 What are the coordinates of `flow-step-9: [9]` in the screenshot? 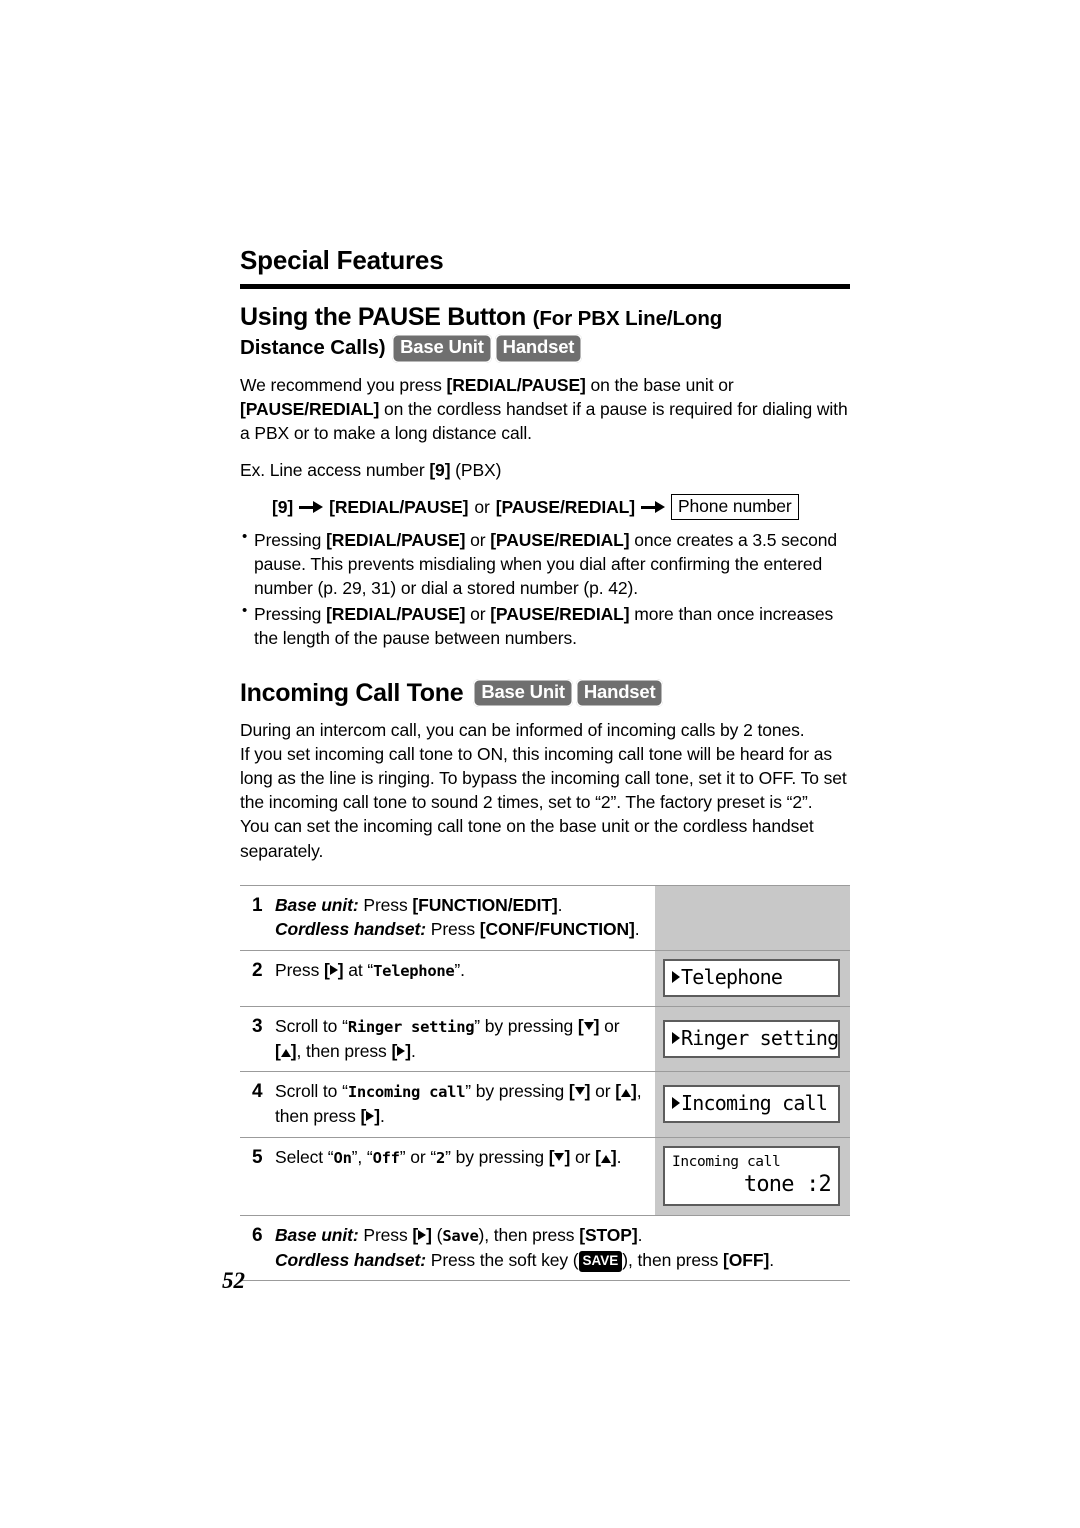 It's located at (283, 506).